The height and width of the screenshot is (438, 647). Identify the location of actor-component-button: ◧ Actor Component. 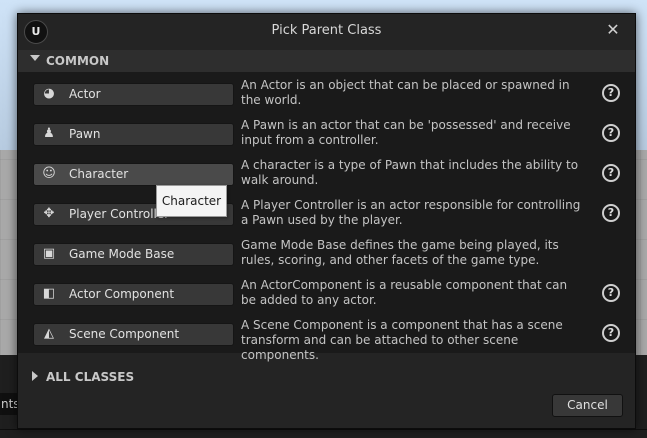
(133, 294).